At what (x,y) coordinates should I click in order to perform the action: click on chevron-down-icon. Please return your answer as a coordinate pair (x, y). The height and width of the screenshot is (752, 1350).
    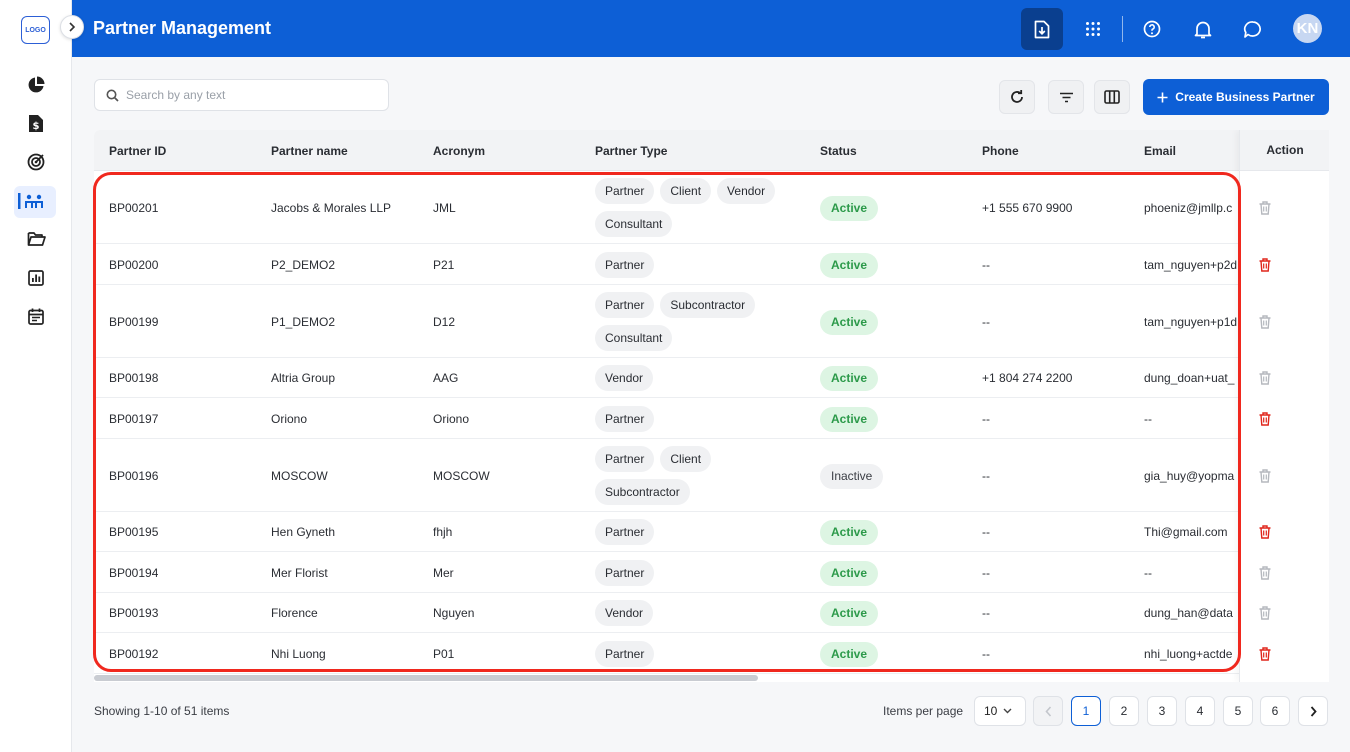
    Looking at the image, I should click on (1007, 711).